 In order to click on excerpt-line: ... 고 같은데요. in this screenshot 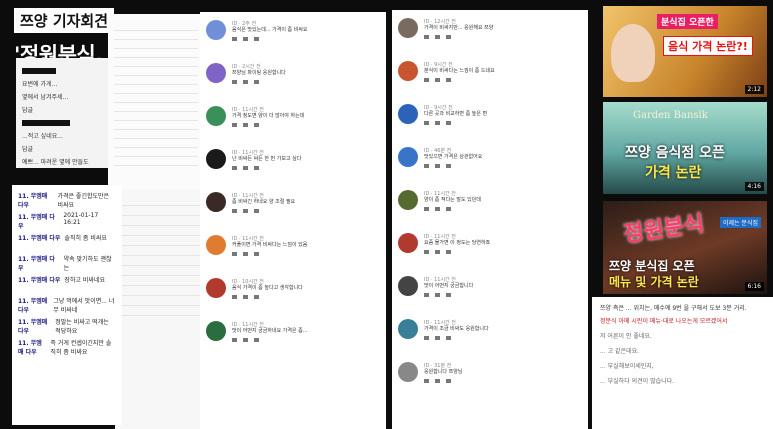, I will do `click(620, 351)`.